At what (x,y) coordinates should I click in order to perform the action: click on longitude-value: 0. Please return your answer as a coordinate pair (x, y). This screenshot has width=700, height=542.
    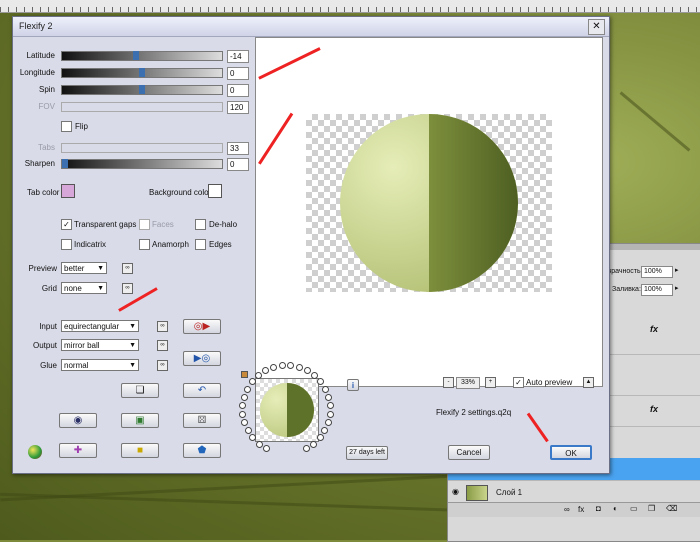
    Looking at the image, I should click on (238, 73).